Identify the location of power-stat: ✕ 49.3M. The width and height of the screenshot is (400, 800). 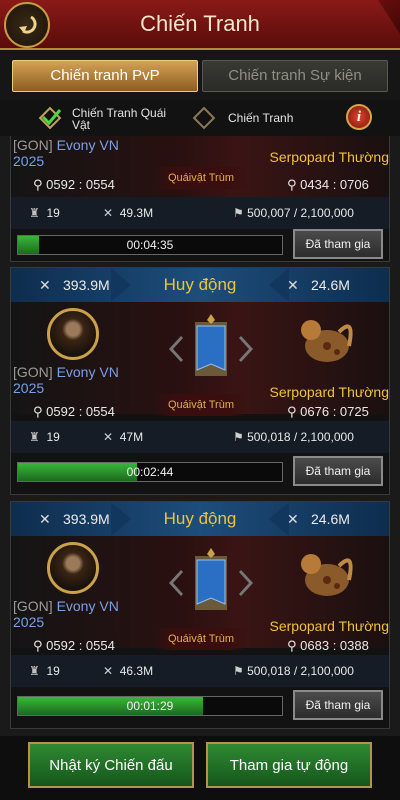
(128, 213).